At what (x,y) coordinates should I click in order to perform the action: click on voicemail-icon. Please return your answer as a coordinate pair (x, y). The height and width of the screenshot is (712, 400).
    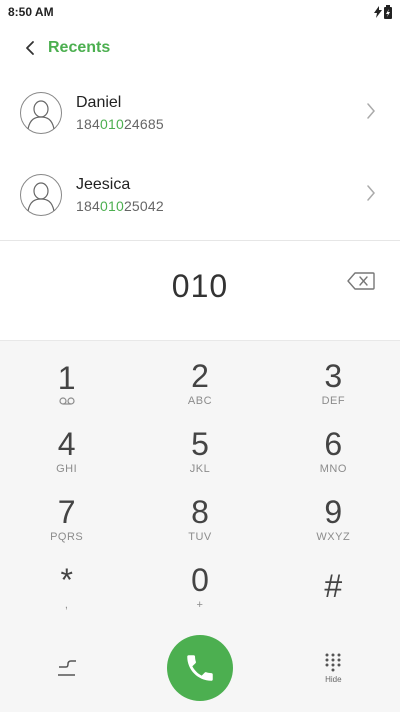
    Looking at the image, I should click on (67, 401).